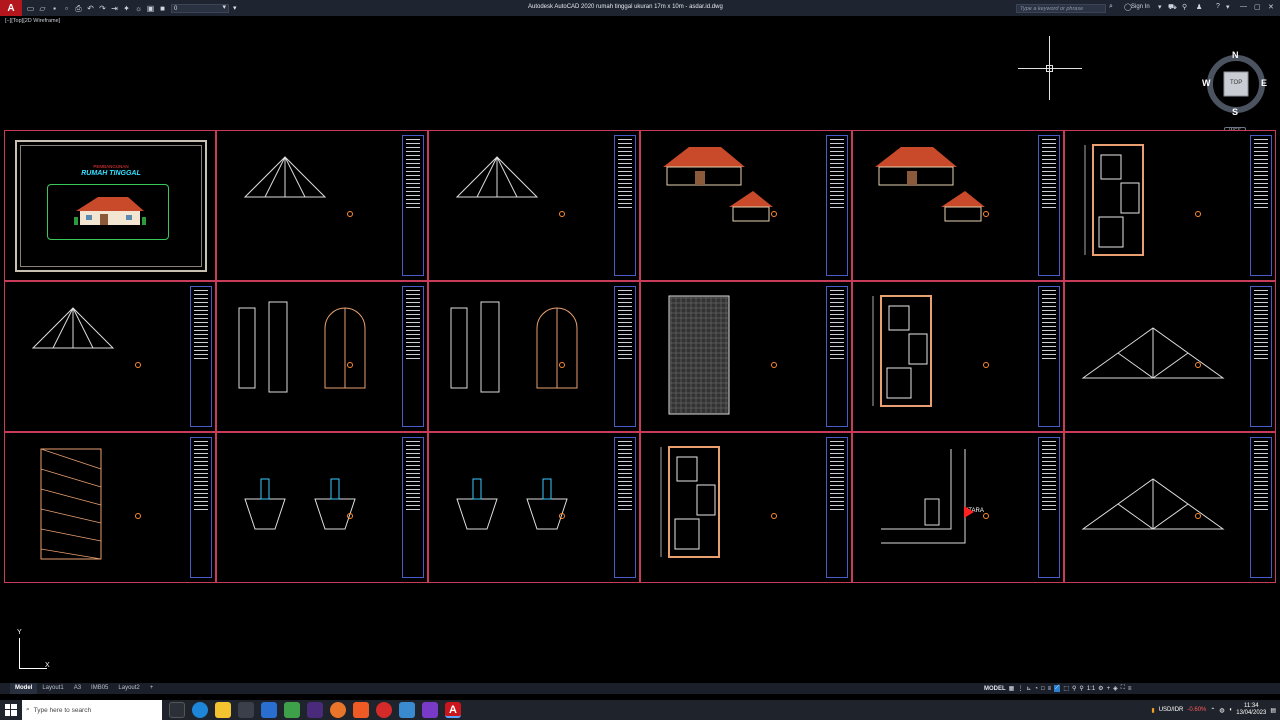 Image resolution: width=1280 pixels, height=720 pixels. Describe the element at coordinates (42, 8) in the screenshot. I see `open-folder-icon: ▱` at that location.